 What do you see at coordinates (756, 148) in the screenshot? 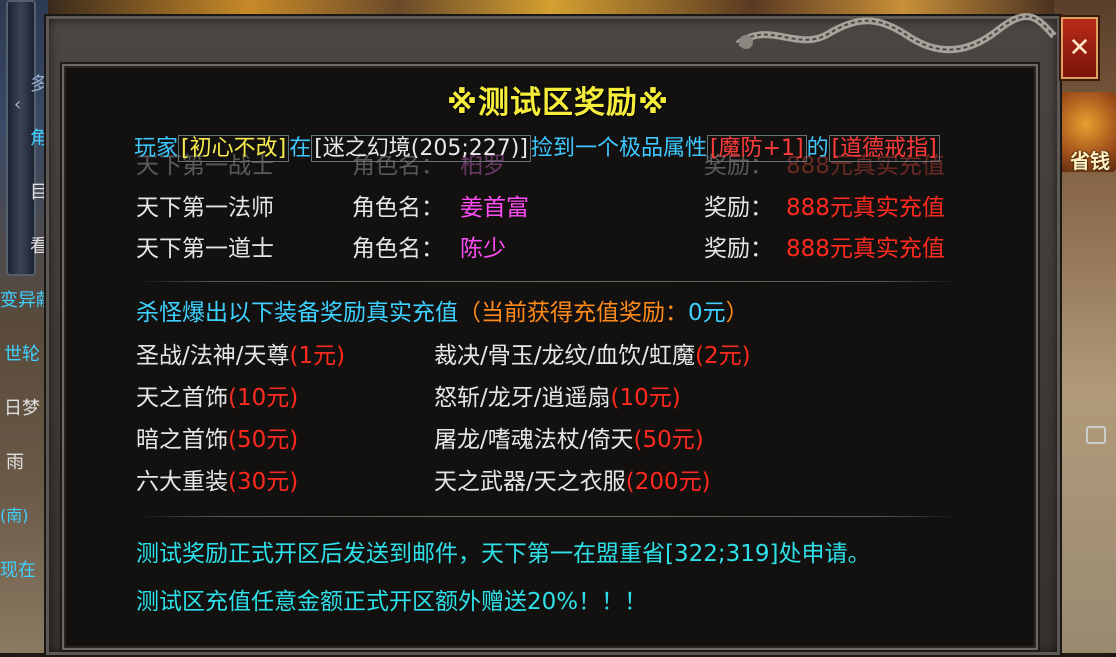
I see `broadcast-attribute: [魔防+1]` at bounding box center [756, 148].